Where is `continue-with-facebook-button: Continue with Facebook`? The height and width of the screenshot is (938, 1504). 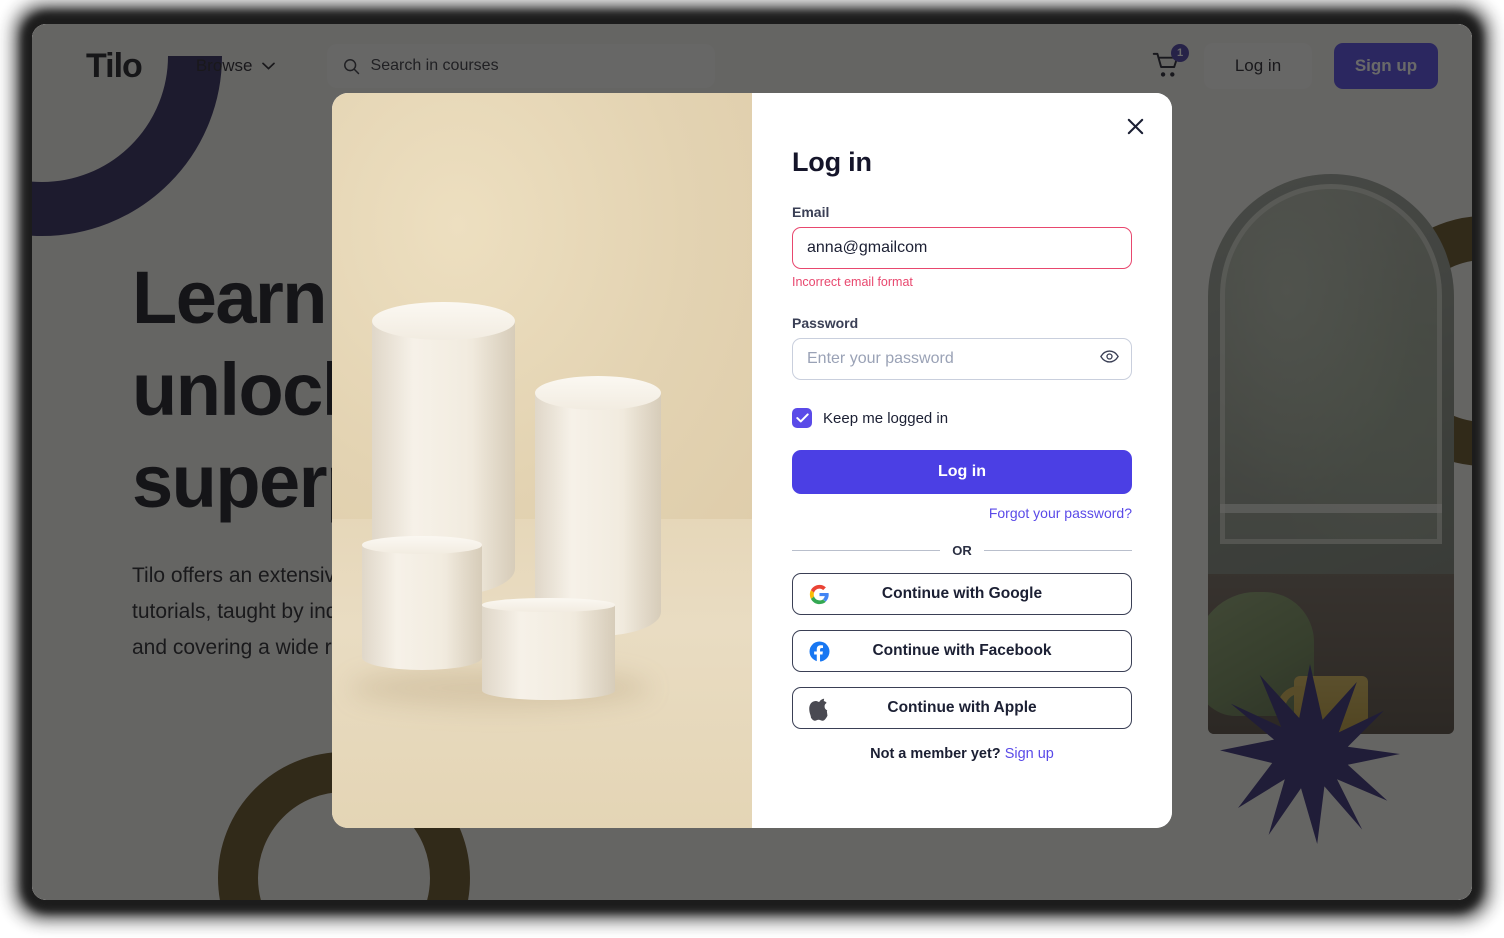 continue-with-facebook-button: Continue with Facebook is located at coordinates (962, 651).